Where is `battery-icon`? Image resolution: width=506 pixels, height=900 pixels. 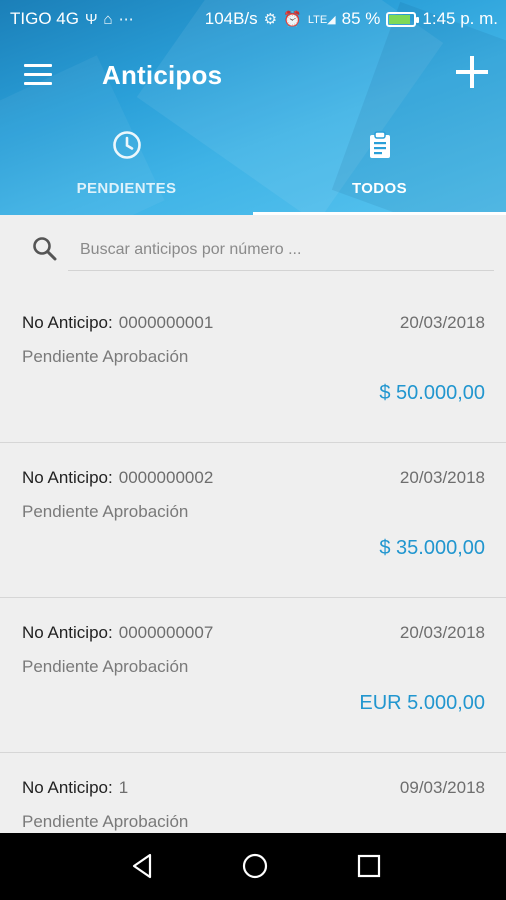
battery-icon is located at coordinates (403, 19).